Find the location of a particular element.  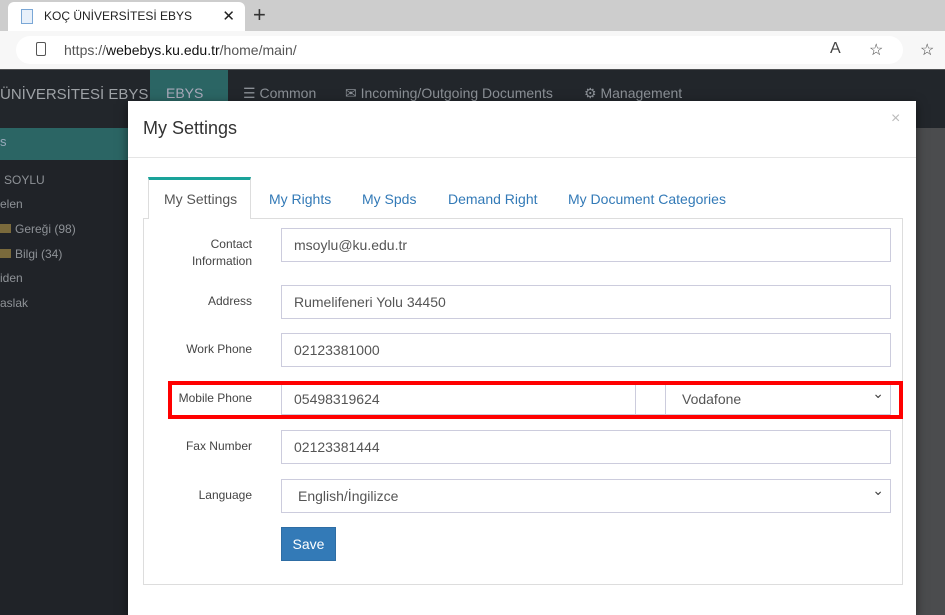

contact-label: Contact Information is located at coordinates (221, 252).